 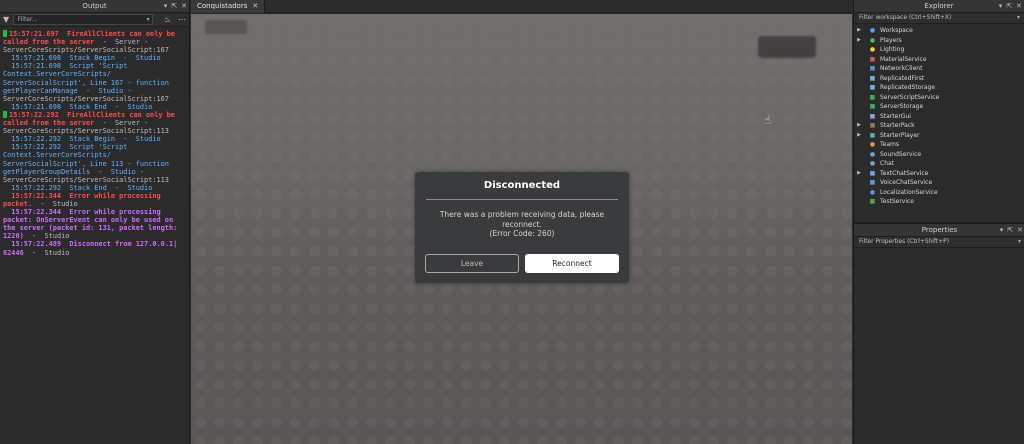 What do you see at coordinates (768, 120) in the screenshot?
I see `mouse-cursor-icon: ☝` at bounding box center [768, 120].